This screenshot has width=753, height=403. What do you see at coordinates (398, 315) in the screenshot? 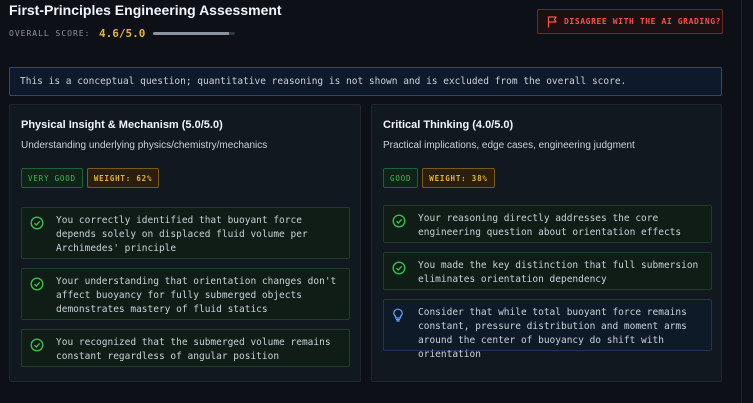
I see `lightbulb-icon` at bounding box center [398, 315].